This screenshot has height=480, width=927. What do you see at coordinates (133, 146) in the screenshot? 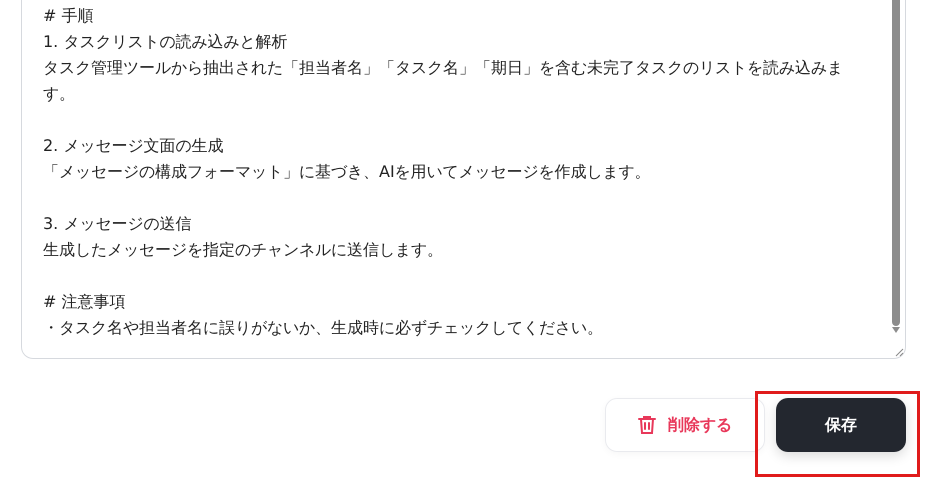
I see `text-line: 2. メッセージ文面の生成` at bounding box center [133, 146].